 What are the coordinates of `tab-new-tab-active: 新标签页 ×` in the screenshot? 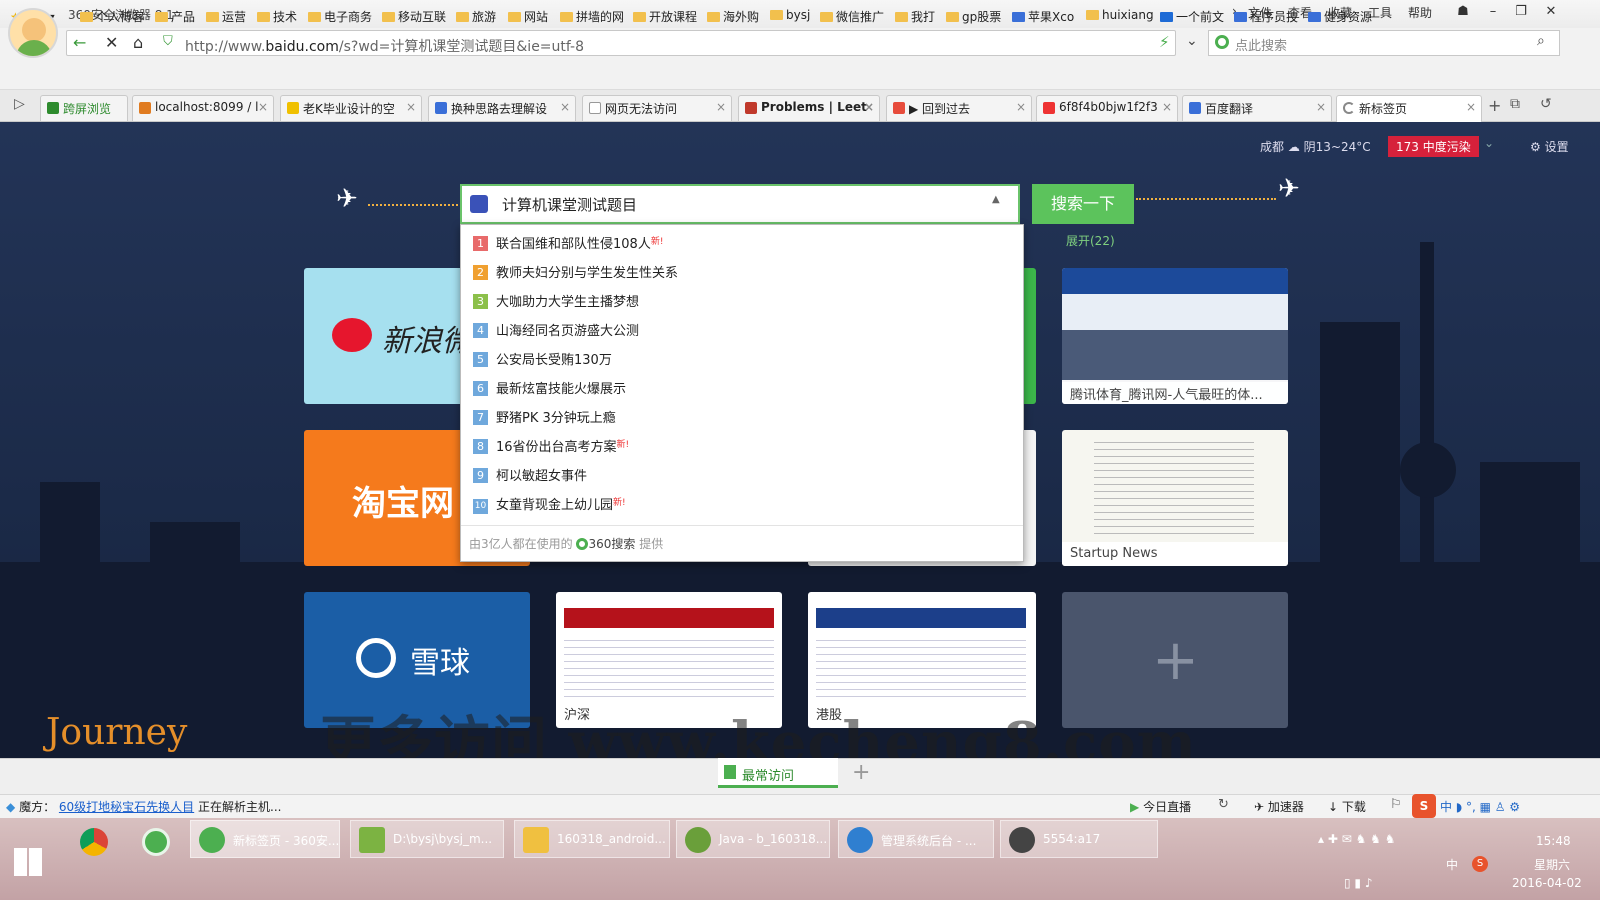 It's located at (1409, 109).